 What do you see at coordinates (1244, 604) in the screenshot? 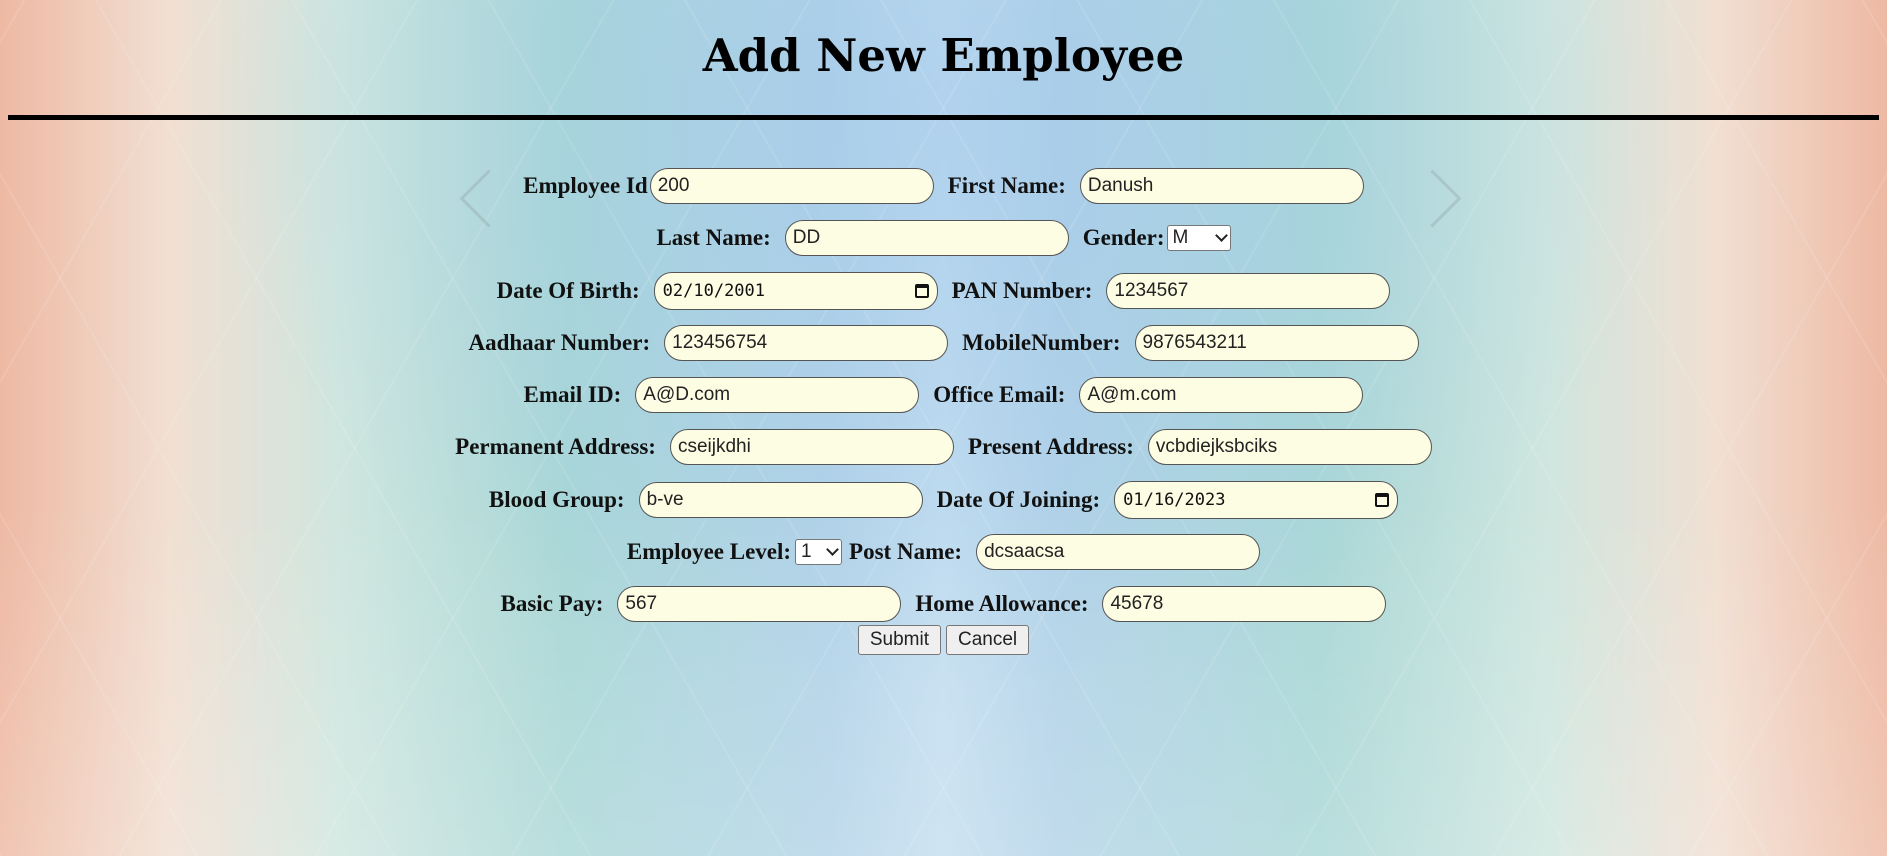
I see `home-allowance-input` at bounding box center [1244, 604].